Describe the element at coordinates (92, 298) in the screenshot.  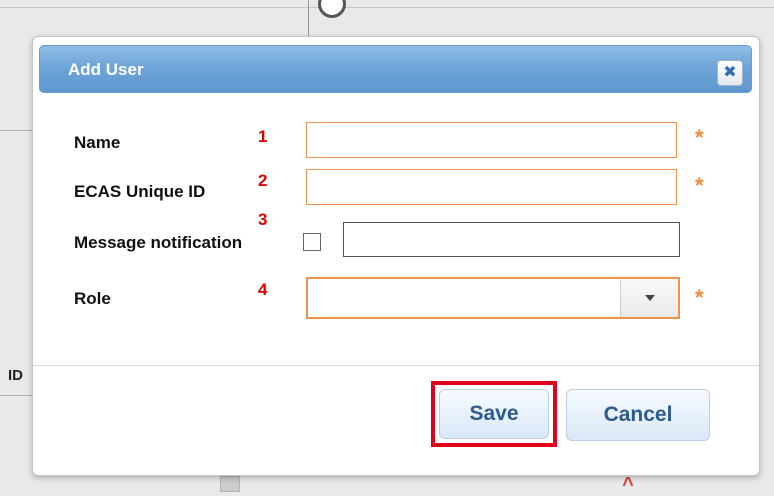
I see `role-label: Role` at that location.